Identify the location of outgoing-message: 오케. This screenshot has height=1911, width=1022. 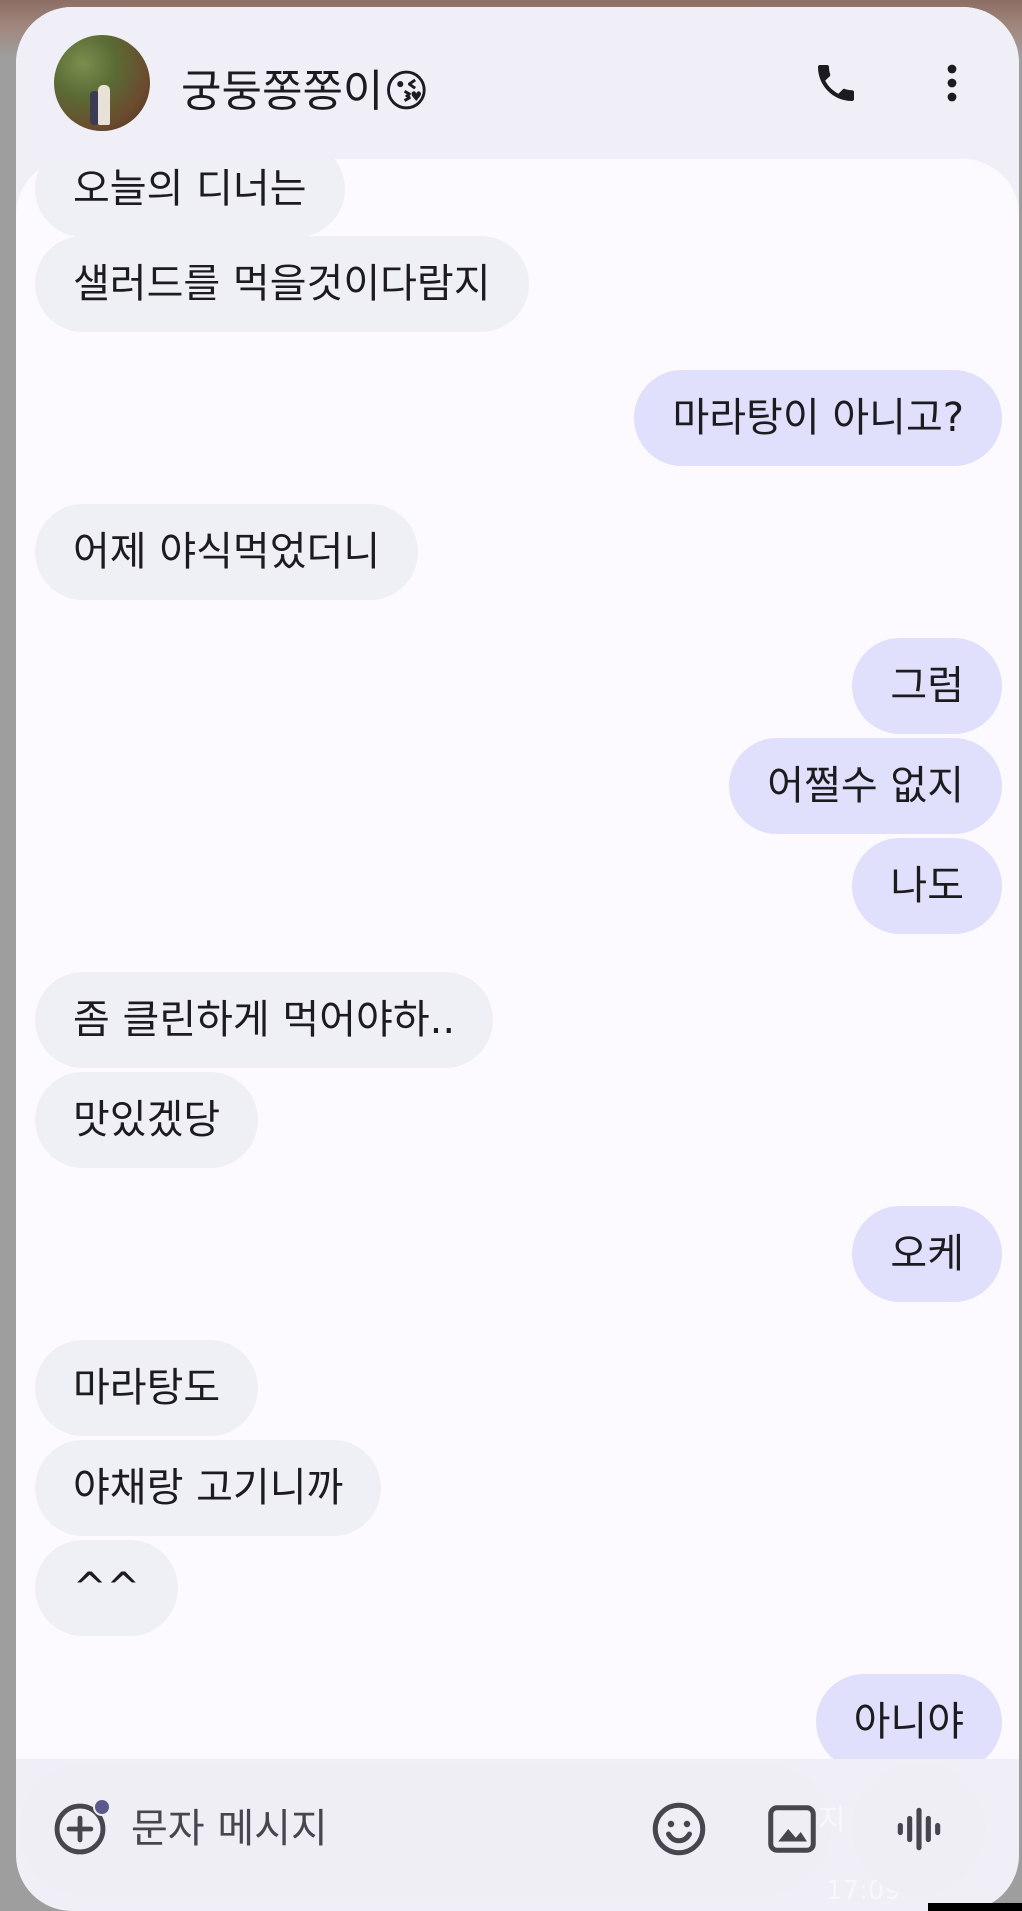
(927, 1254).